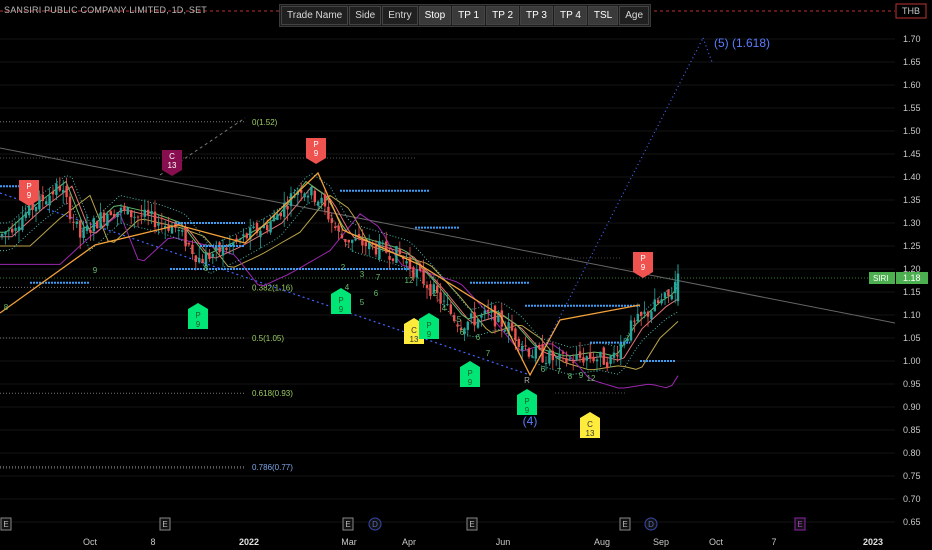 This screenshot has height=550, width=932. I want to click on toolbar-button-tp-4: TP 4, so click(570, 15).